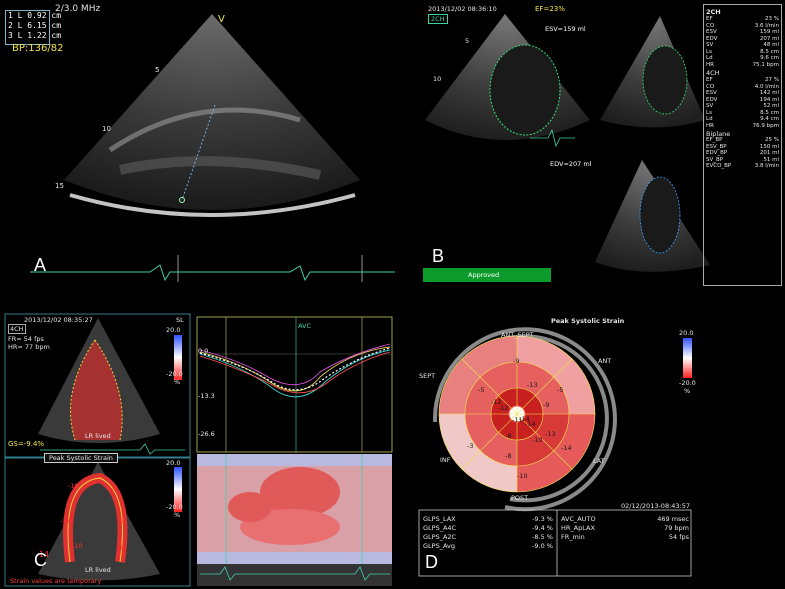  I want to click on strain-note: Strain values are temporary, so click(56, 581).